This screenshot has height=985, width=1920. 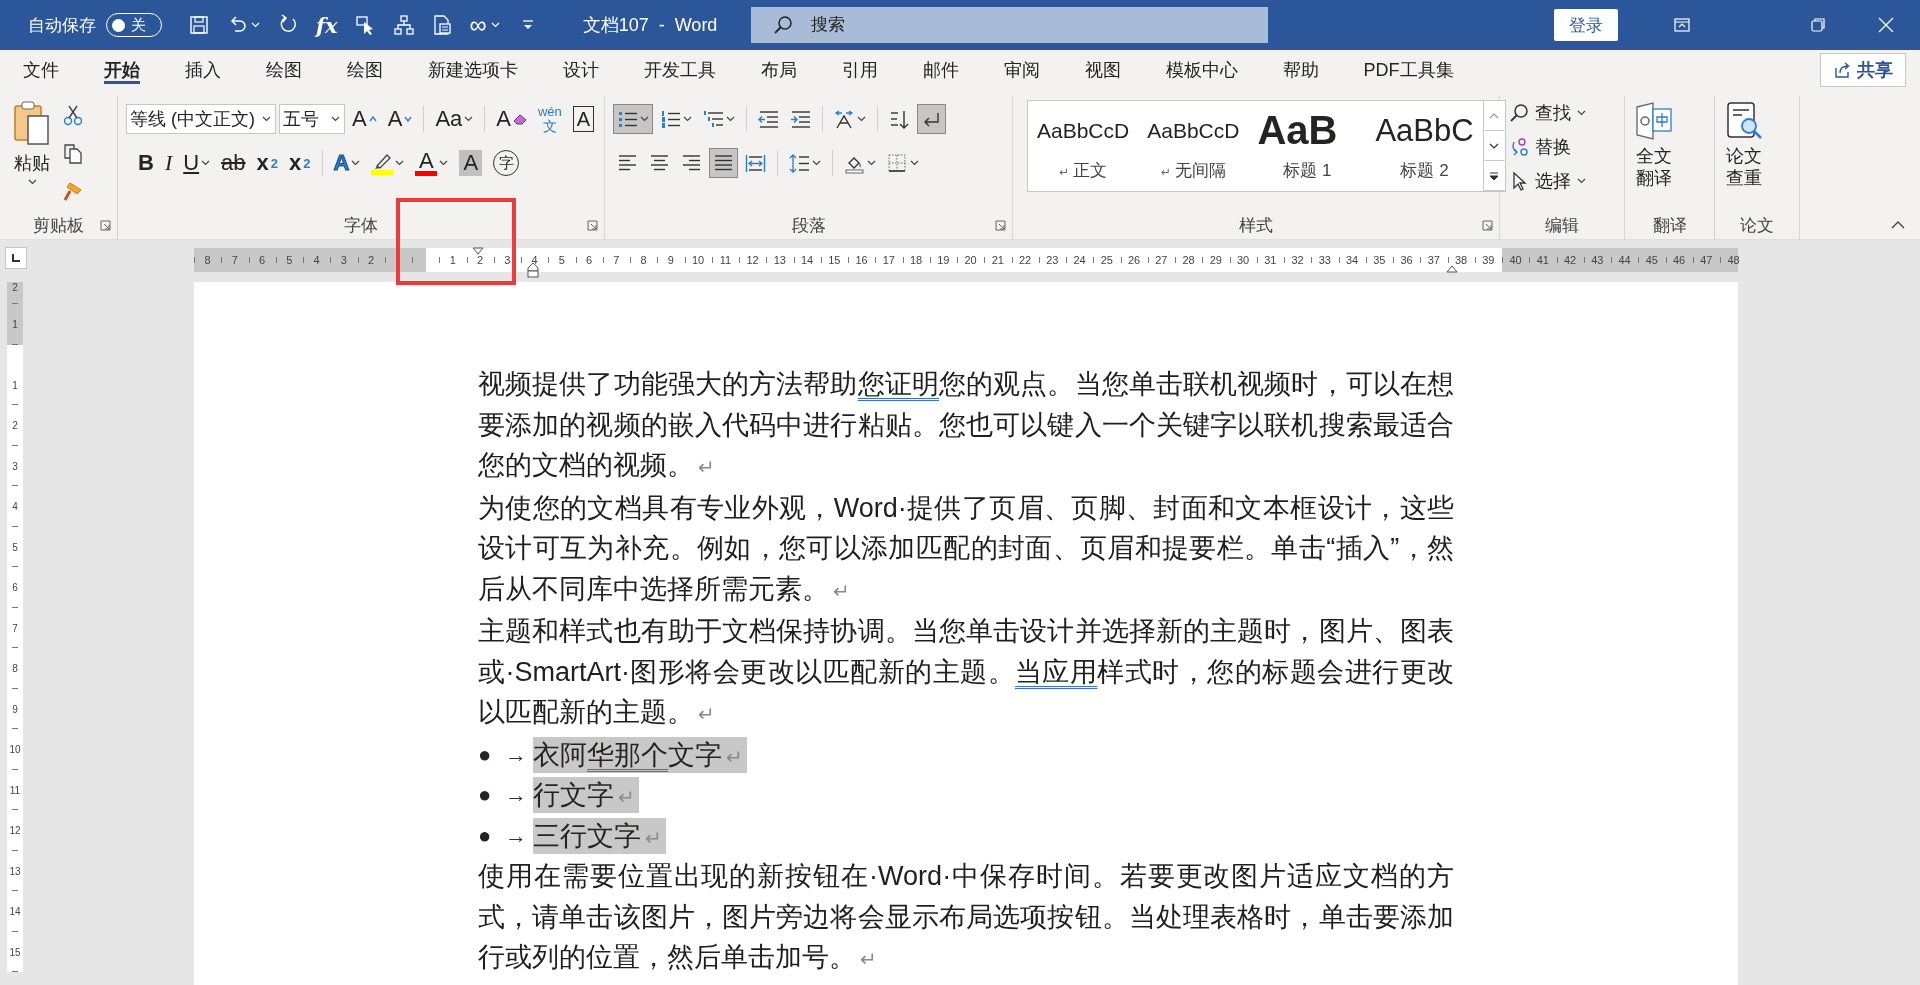 What do you see at coordinates (1654, 153) in the screenshot?
I see `full-text-translate-button: 全文翻译` at bounding box center [1654, 153].